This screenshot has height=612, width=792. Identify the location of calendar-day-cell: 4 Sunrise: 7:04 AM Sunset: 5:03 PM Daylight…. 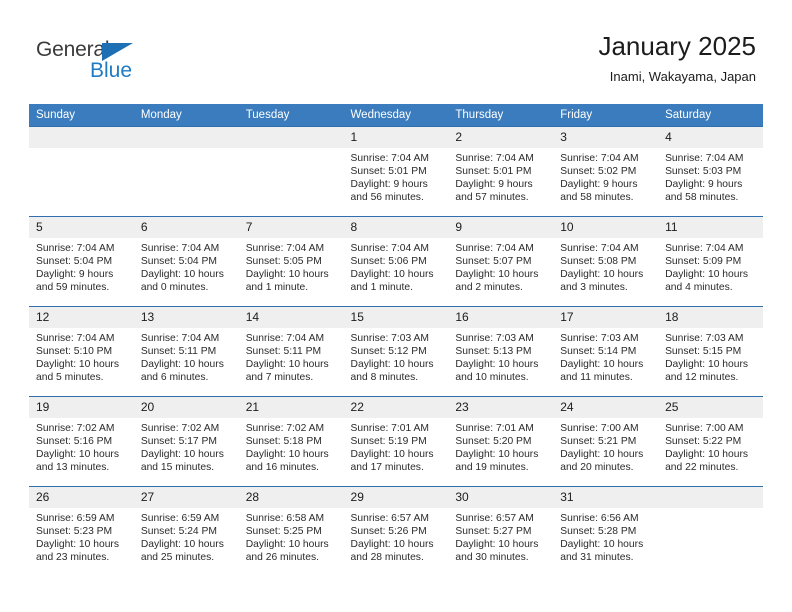
(710, 171).